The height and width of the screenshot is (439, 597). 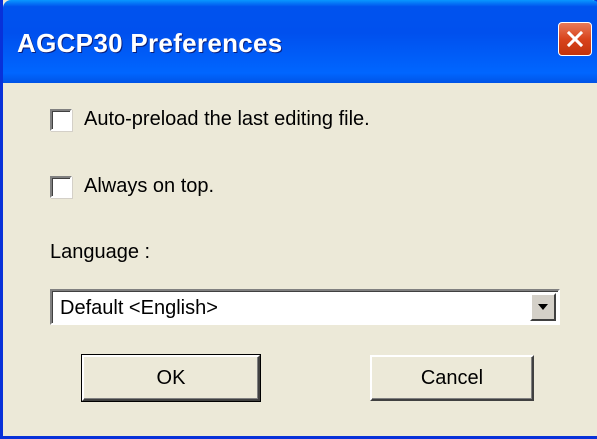 What do you see at coordinates (139, 308) in the screenshot?
I see `language-select-value: Default <English>` at bounding box center [139, 308].